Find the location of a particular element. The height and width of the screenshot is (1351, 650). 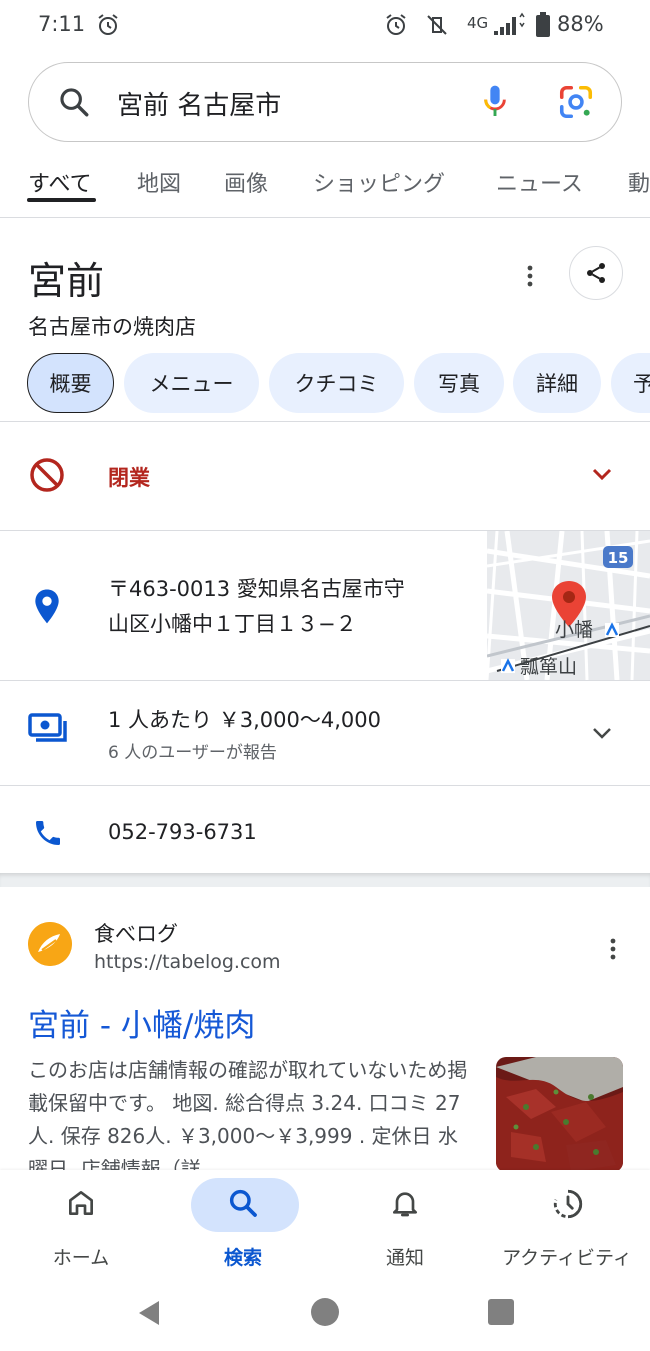

nav-search-label: 検索 is located at coordinates (242, 1258).